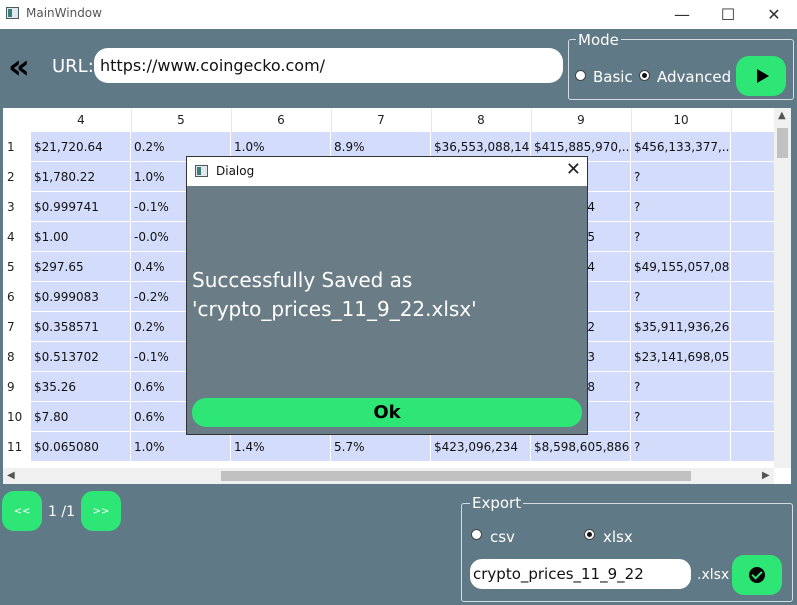 The image size is (797, 605). I want to click on table-cell: $35,911,936,264, so click(681, 327).